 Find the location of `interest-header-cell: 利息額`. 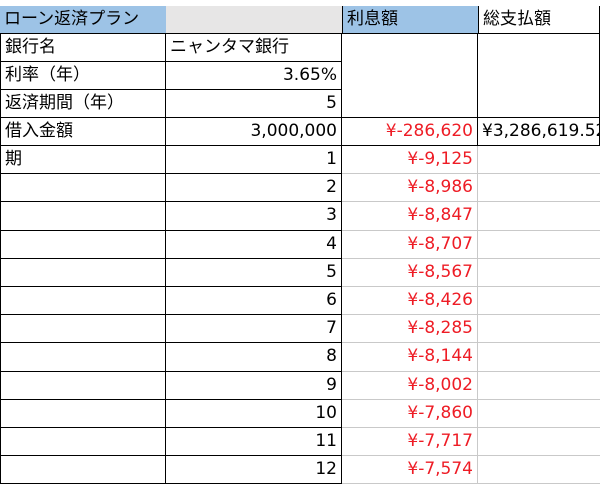

interest-header-cell: 利息額 is located at coordinates (410, 20).